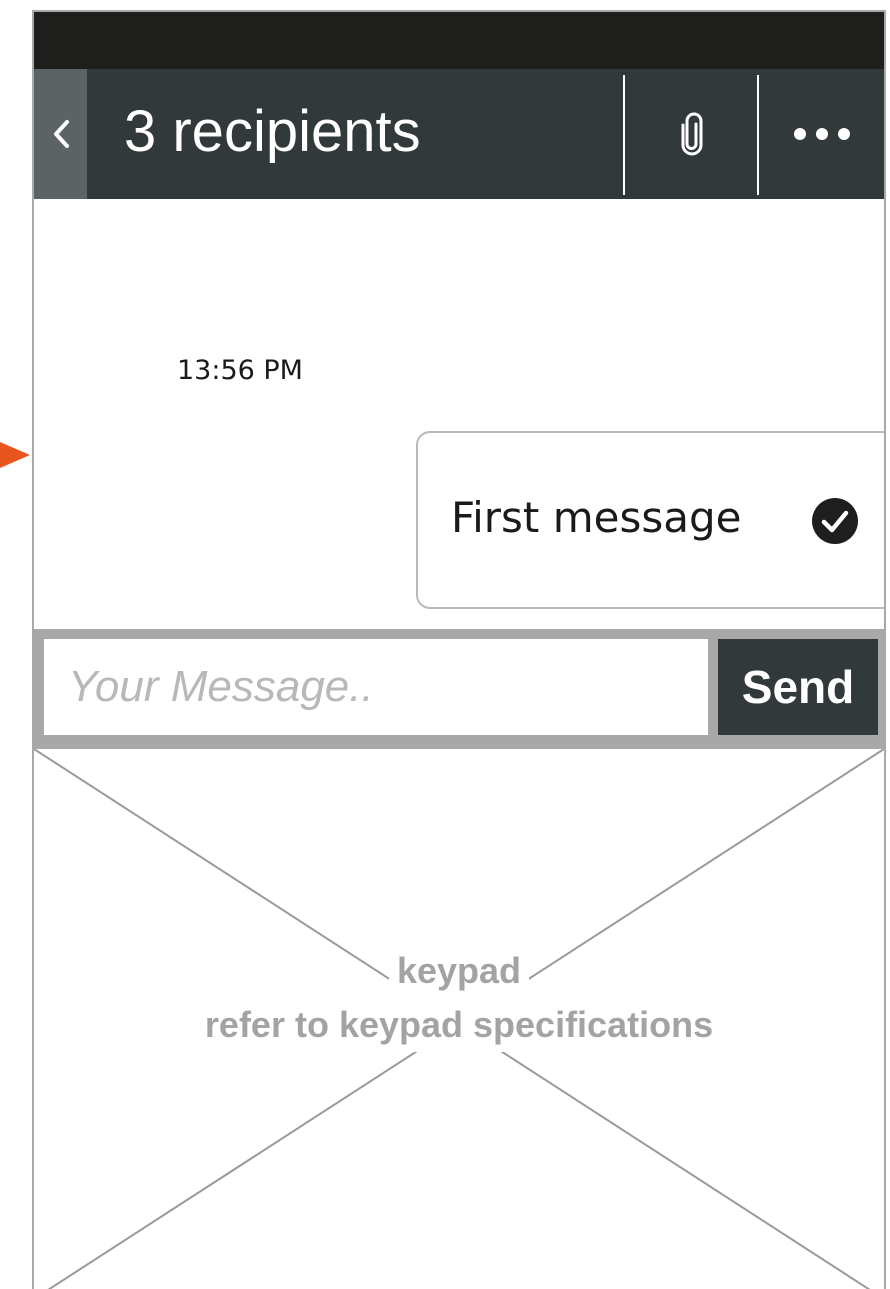 The image size is (890, 1289). Describe the element at coordinates (459, 40) in the screenshot. I see `status-bar` at that location.